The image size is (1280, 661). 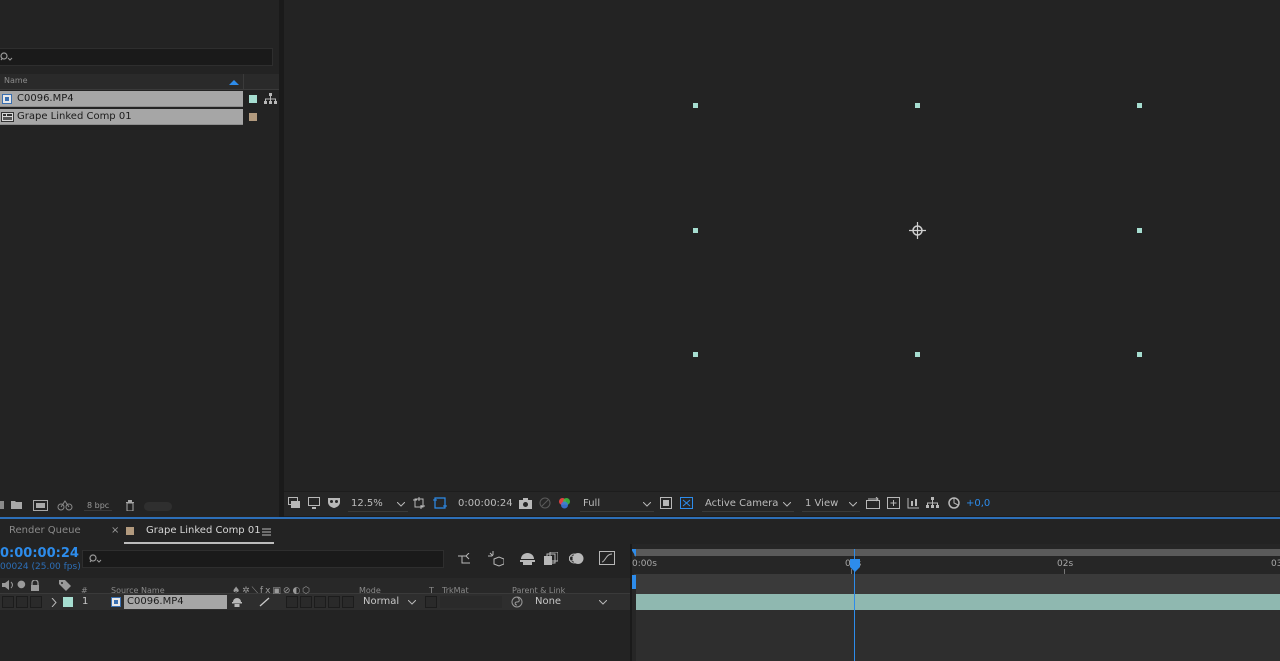 I want to click on solo-column-icon: ●, so click(x=21, y=584).